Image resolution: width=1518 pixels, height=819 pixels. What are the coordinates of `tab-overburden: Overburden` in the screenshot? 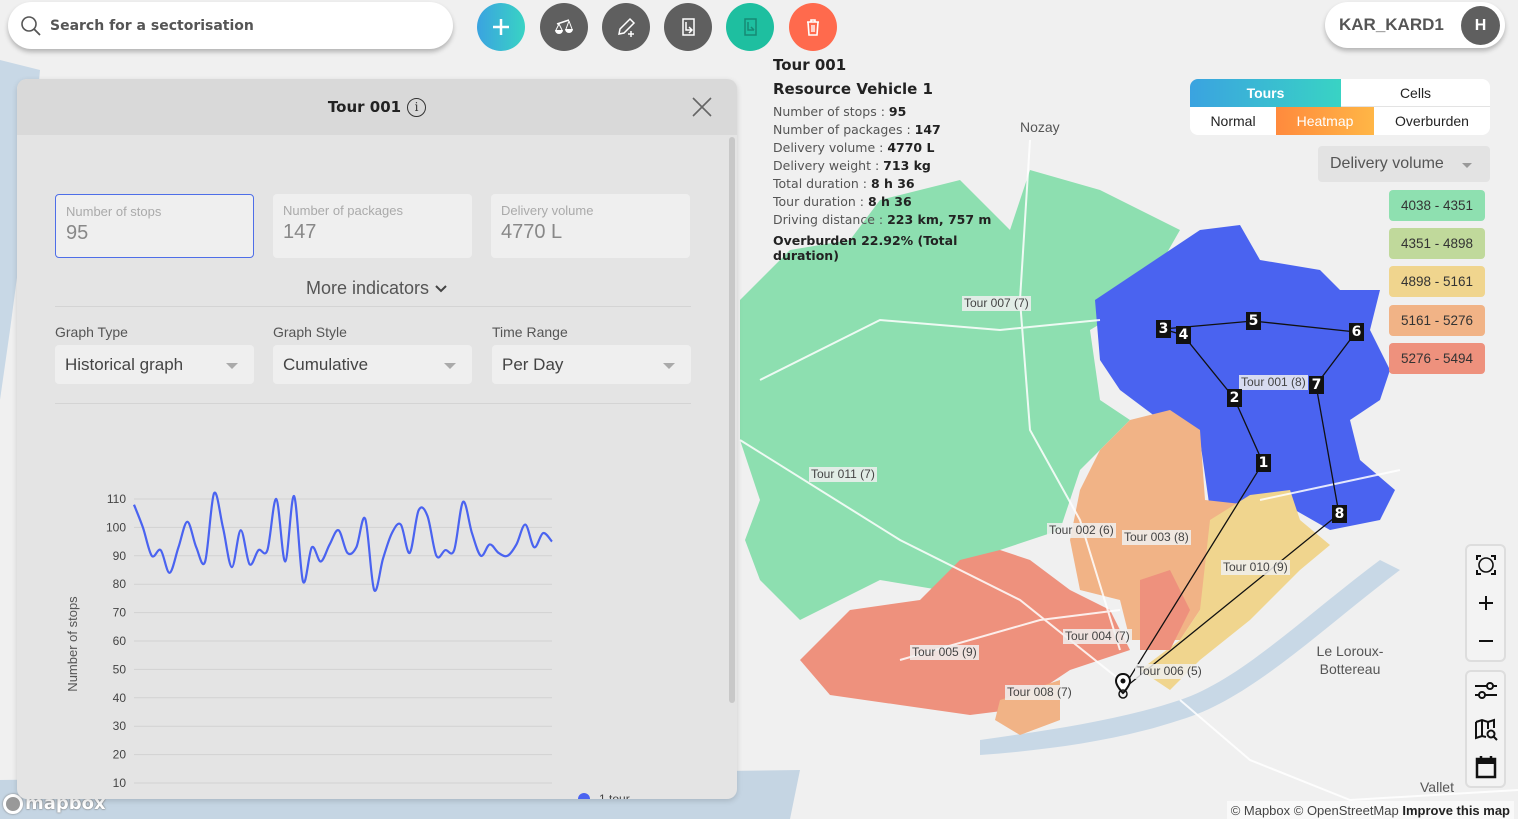 It's located at (1432, 121).